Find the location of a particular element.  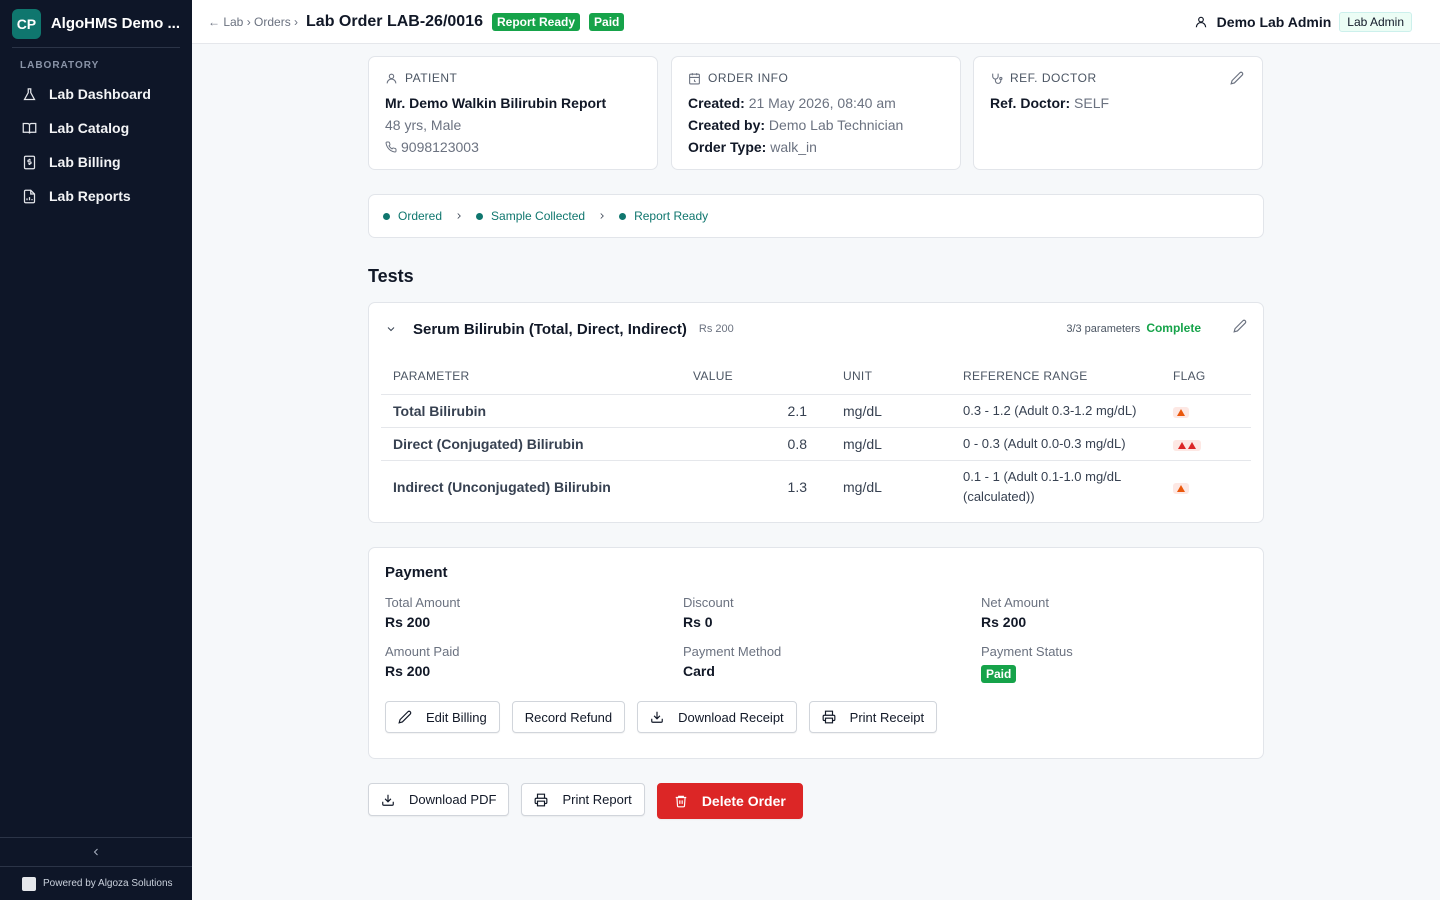

parameter-range: 0.3 - 1.2 (Adult 0.3-1.2 mg/dL) is located at coordinates (1056, 411).